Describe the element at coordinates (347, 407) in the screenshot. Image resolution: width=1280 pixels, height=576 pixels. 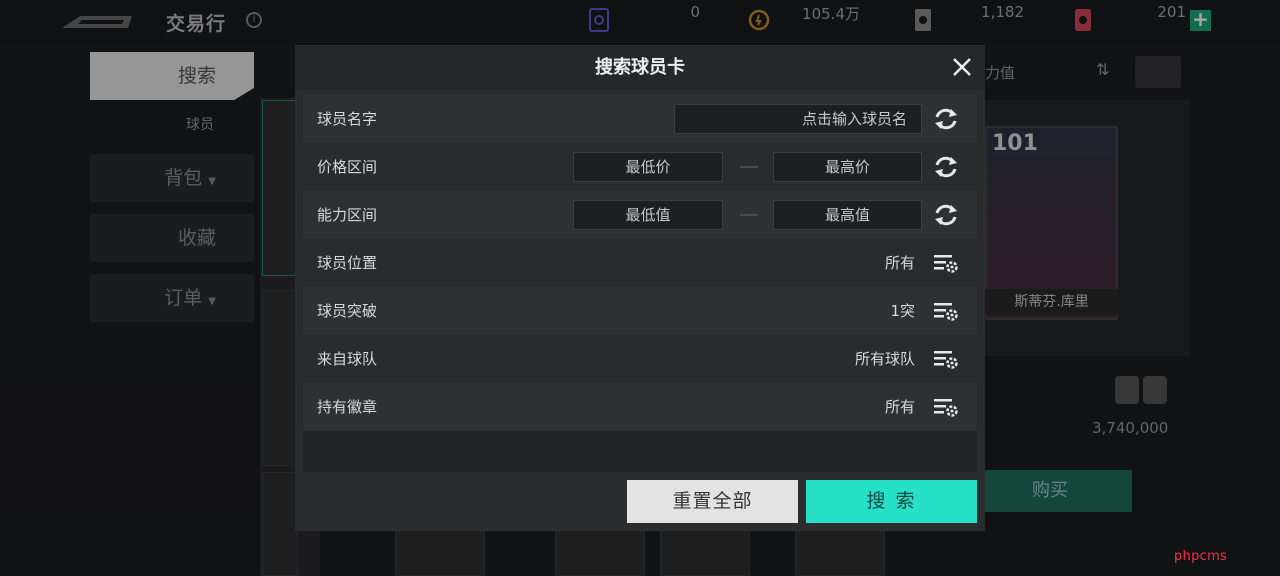
I see `row-label: 持有徽章` at that location.